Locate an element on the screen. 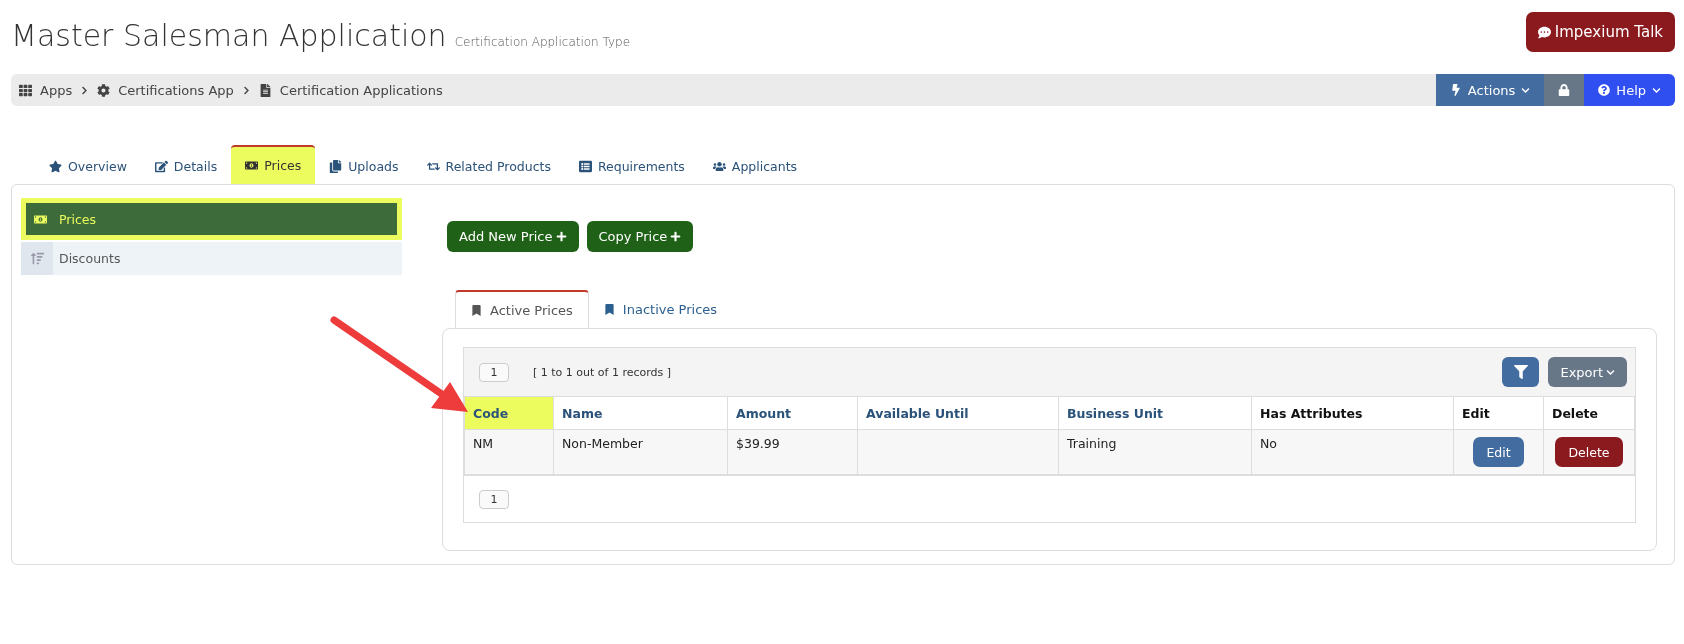  breadcrumb-link: Apps is located at coordinates (56, 90).